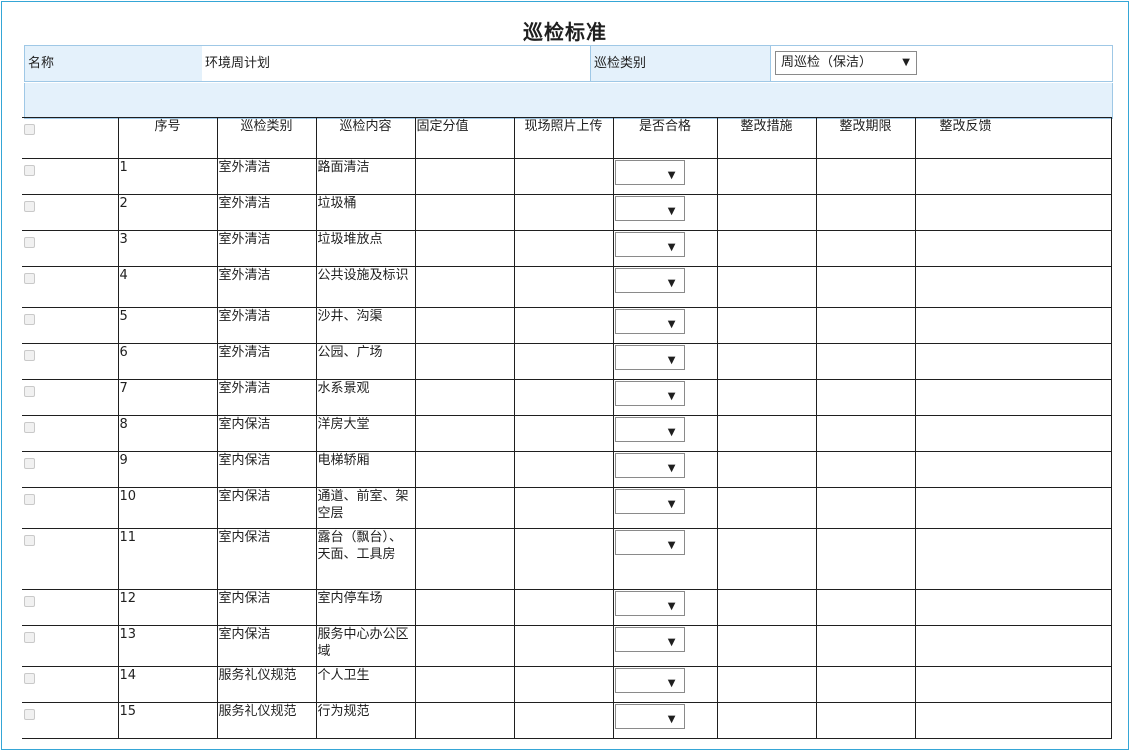 The height and width of the screenshot is (753, 1132). What do you see at coordinates (167, 397) in the screenshot?
I see `row-index: 7` at bounding box center [167, 397].